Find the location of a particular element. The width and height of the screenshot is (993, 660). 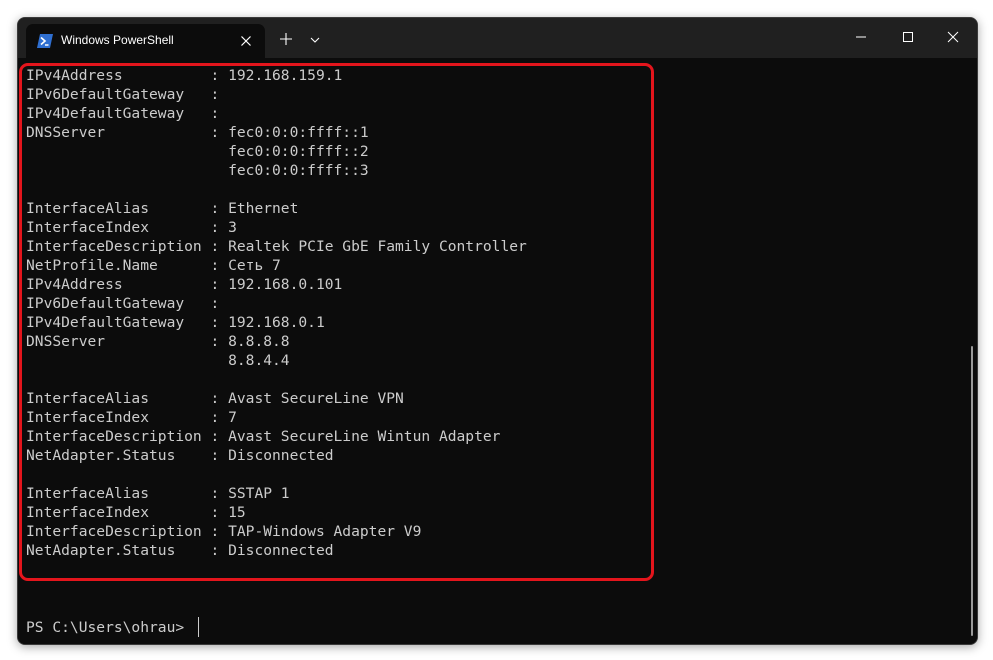

tab-title: Windows PowerShell is located at coordinates (117, 40).